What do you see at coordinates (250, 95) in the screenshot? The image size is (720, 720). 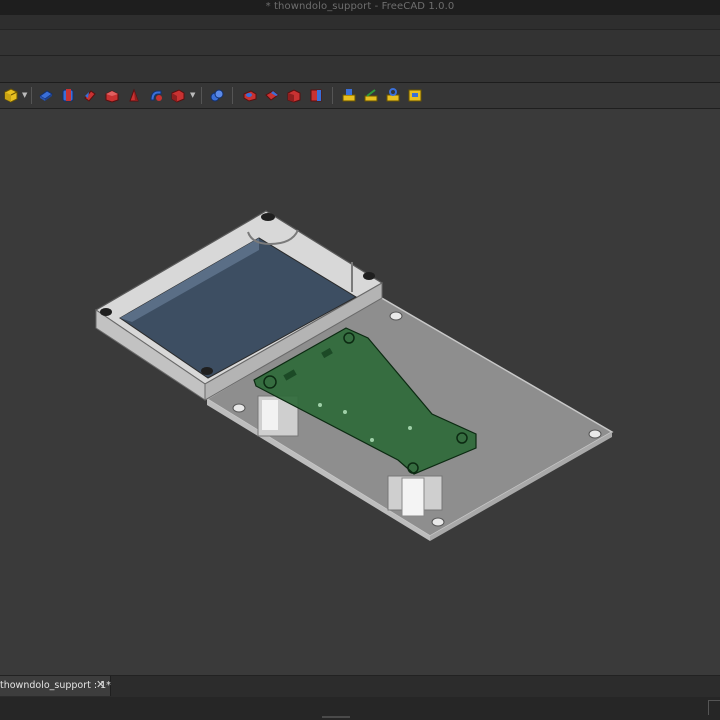 I see `part-boolean-icon` at bounding box center [250, 95].